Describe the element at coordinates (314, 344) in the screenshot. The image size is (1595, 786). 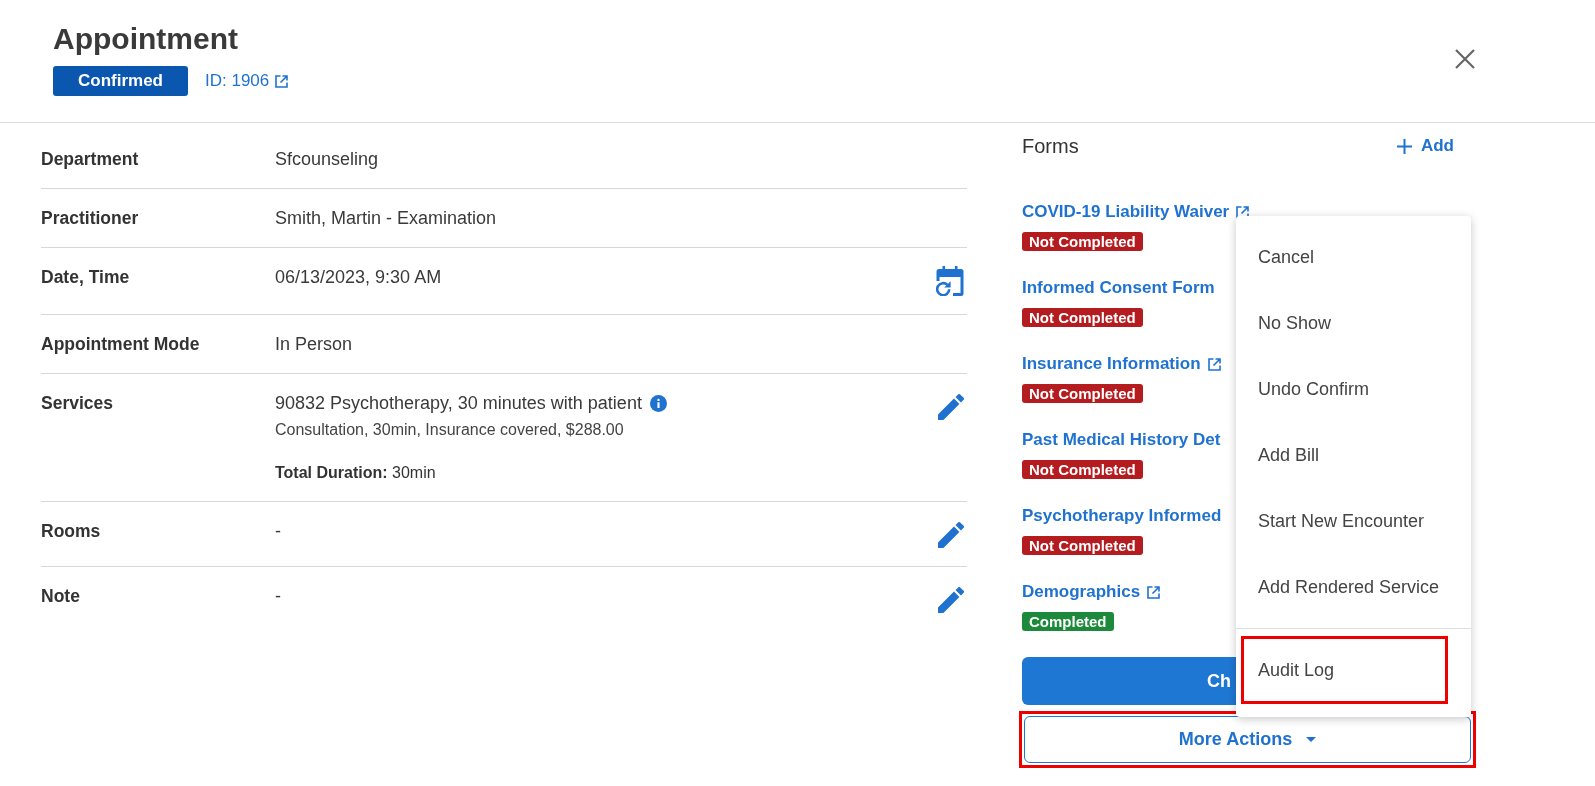
I see `field-value: In Person` at that location.